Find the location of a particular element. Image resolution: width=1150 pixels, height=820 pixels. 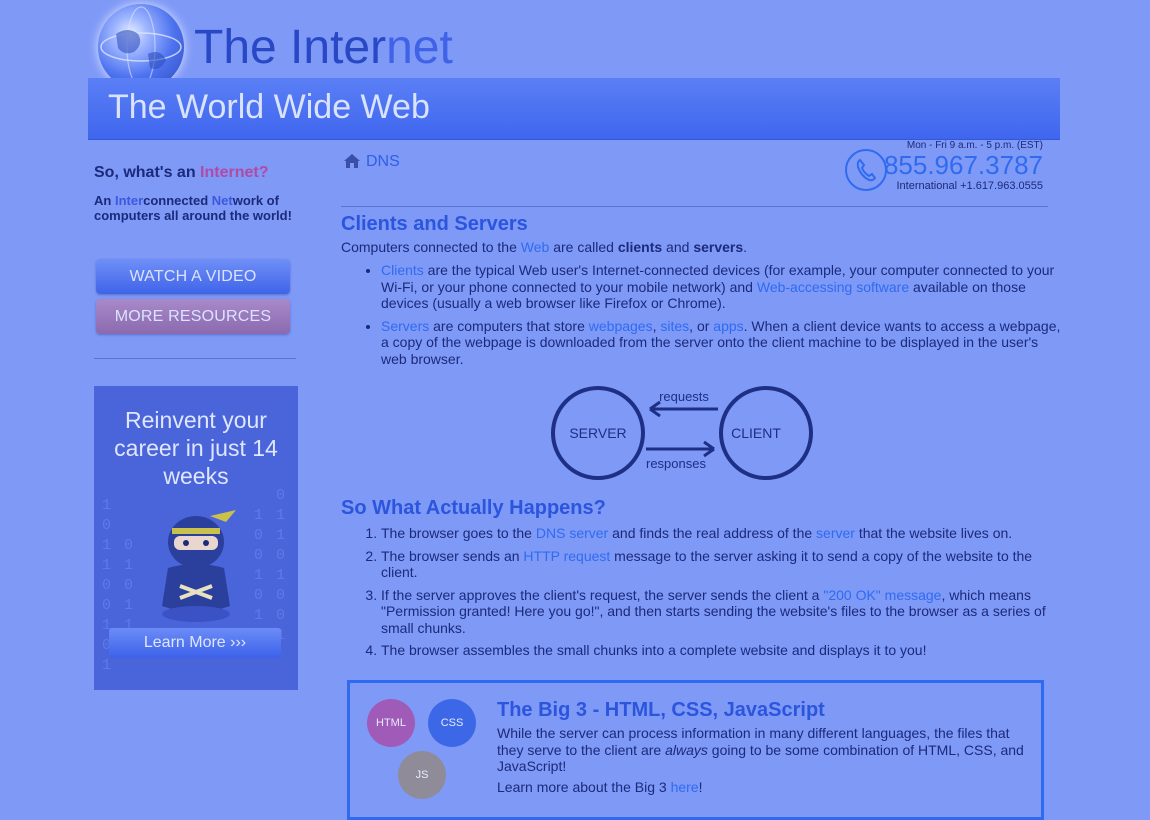

learn-more-button: Learn More ››› is located at coordinates (195, 643).